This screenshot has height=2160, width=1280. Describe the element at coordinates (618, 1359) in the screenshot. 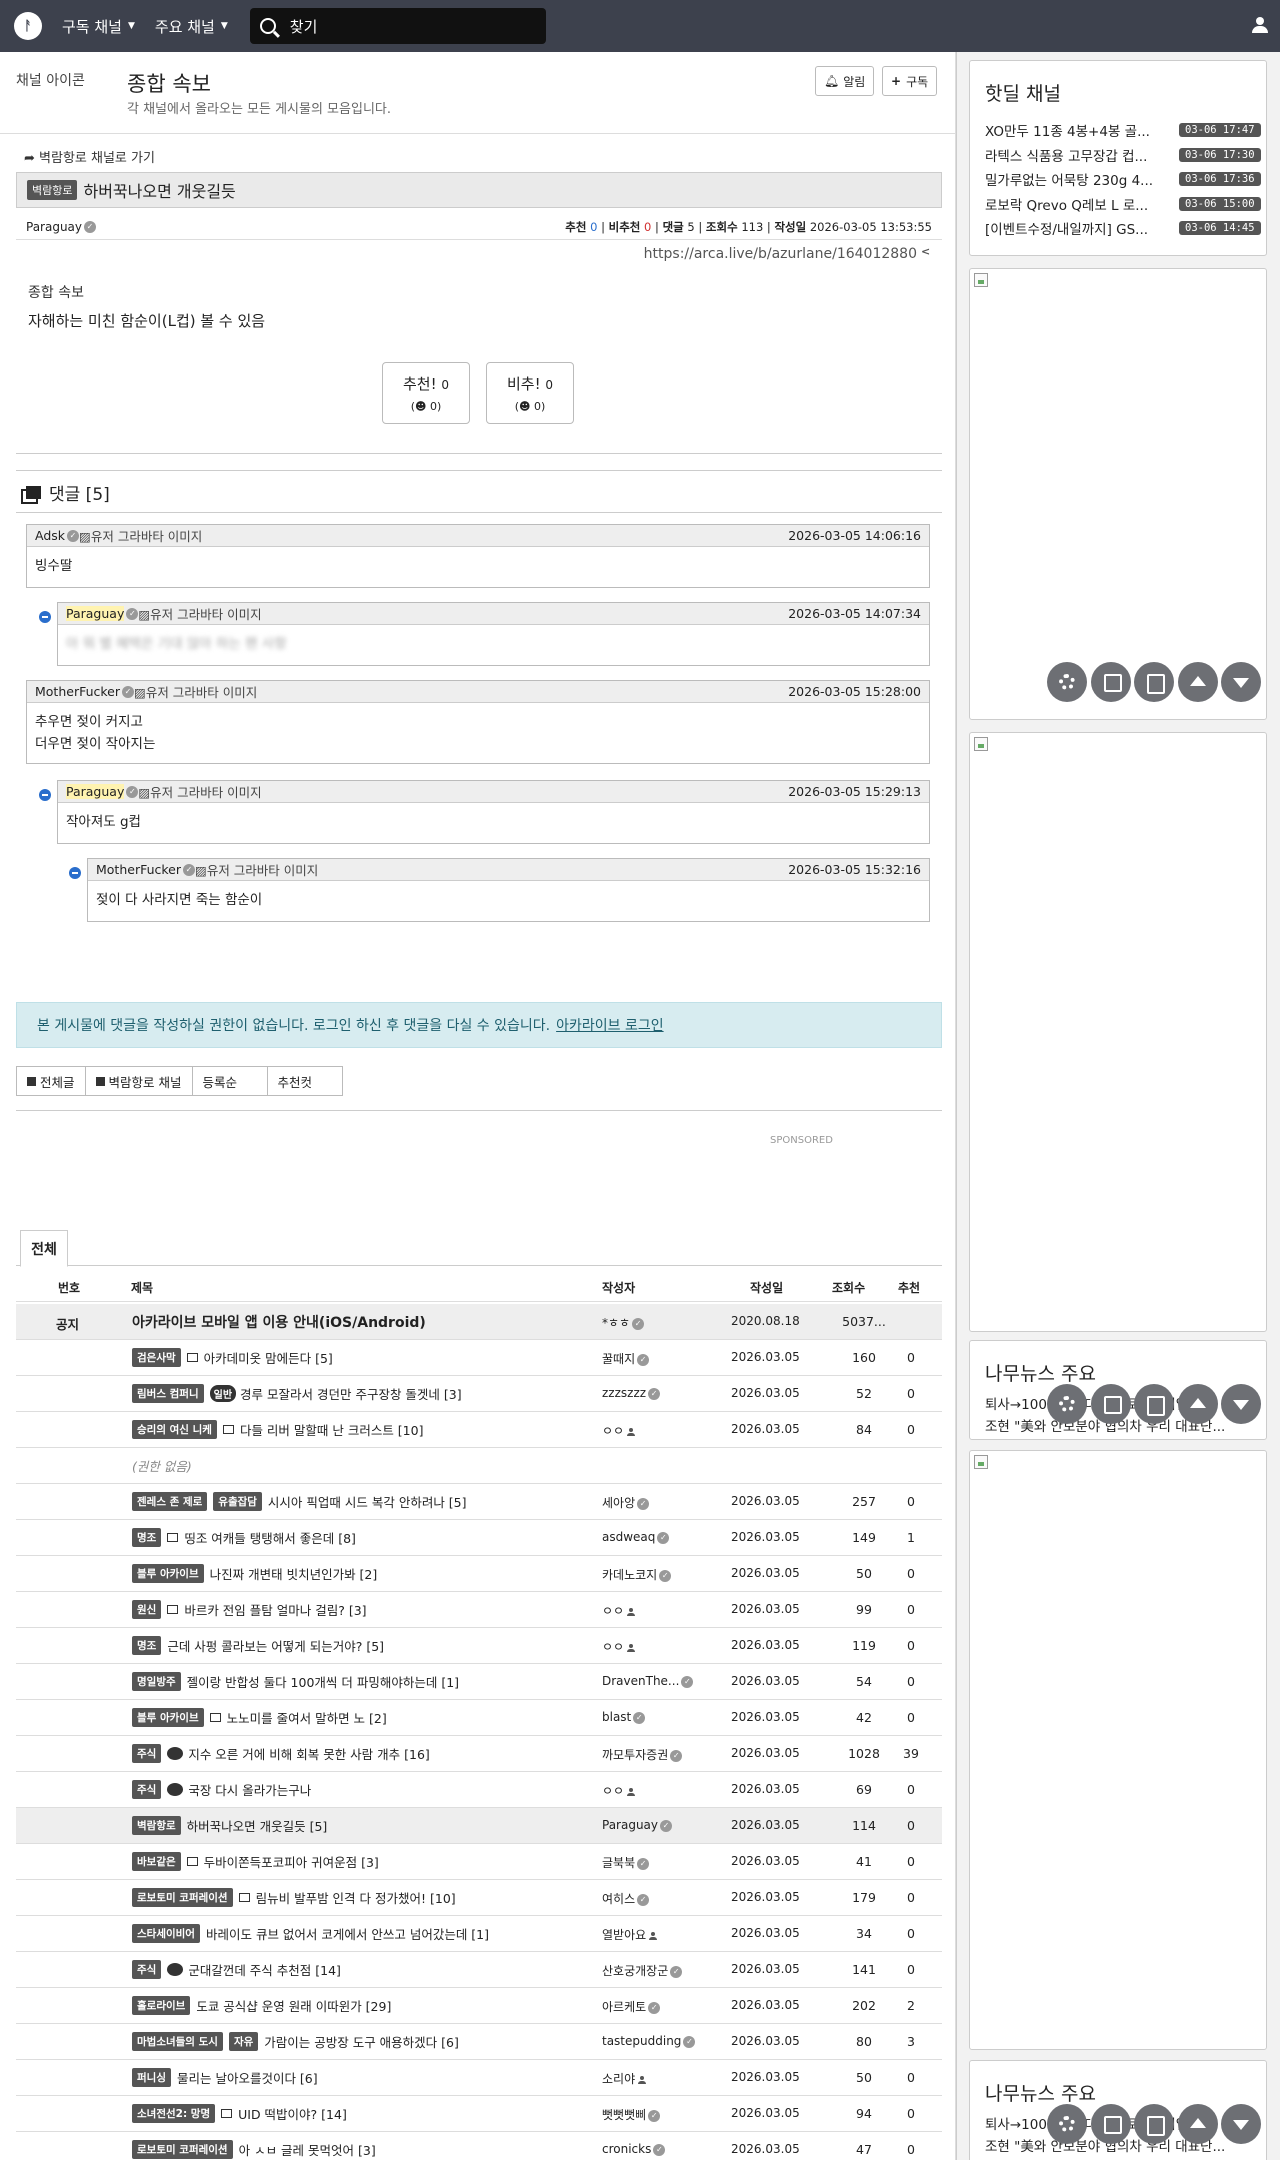

I see `post-author: 꿀때지` at that location.